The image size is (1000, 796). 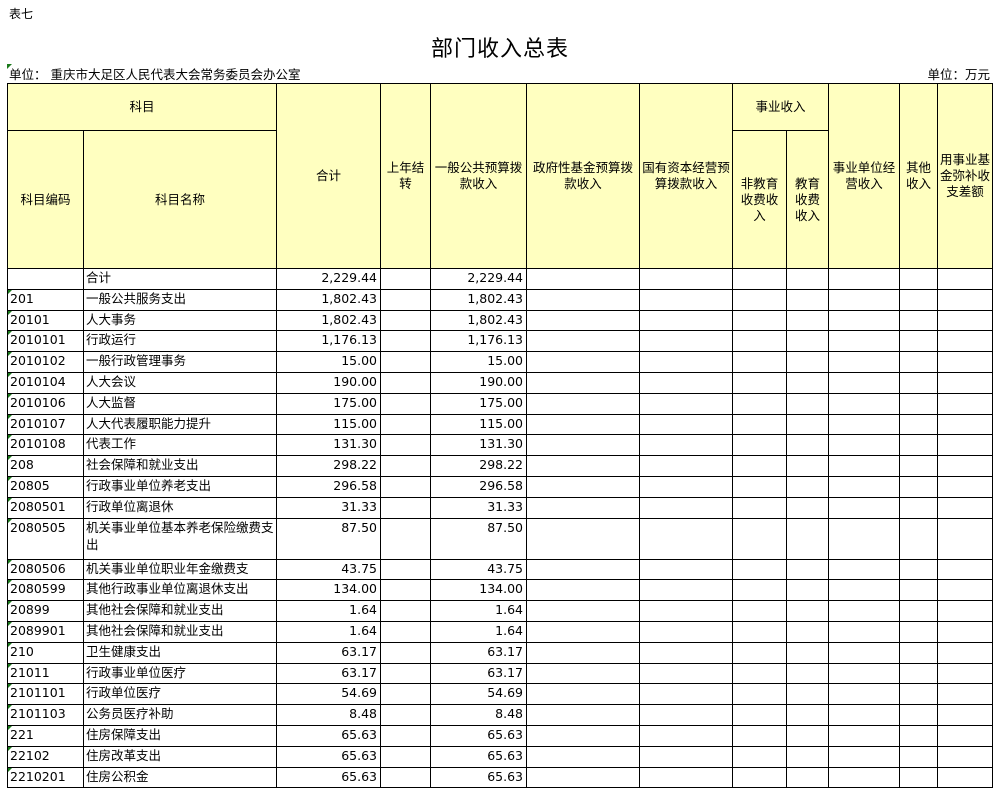 I want to click on row-code: 20899, so click(x=45, y=611).